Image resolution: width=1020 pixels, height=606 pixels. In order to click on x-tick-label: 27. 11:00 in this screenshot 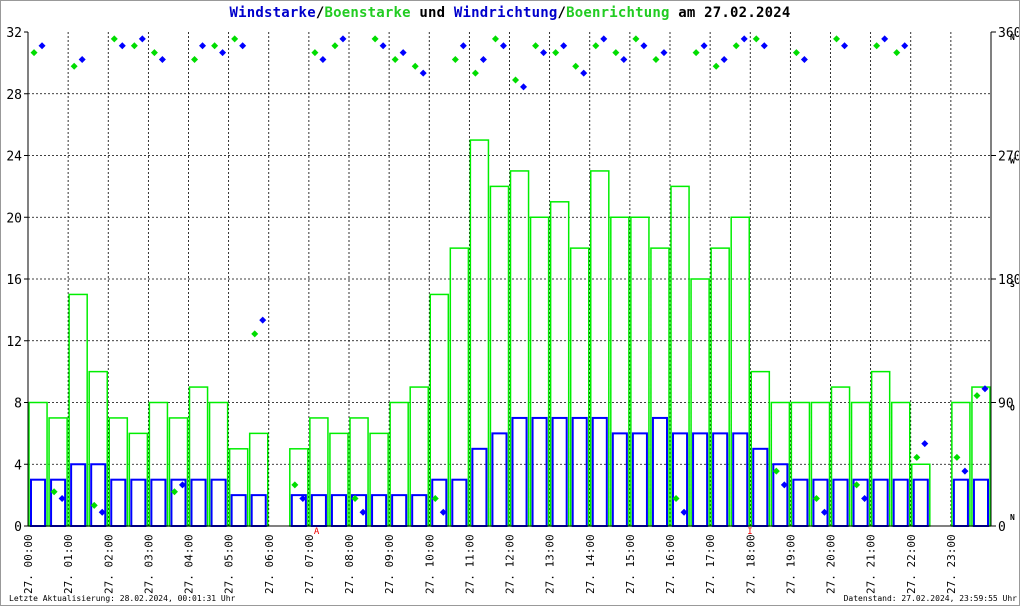, I will do `click(469, 564)`.